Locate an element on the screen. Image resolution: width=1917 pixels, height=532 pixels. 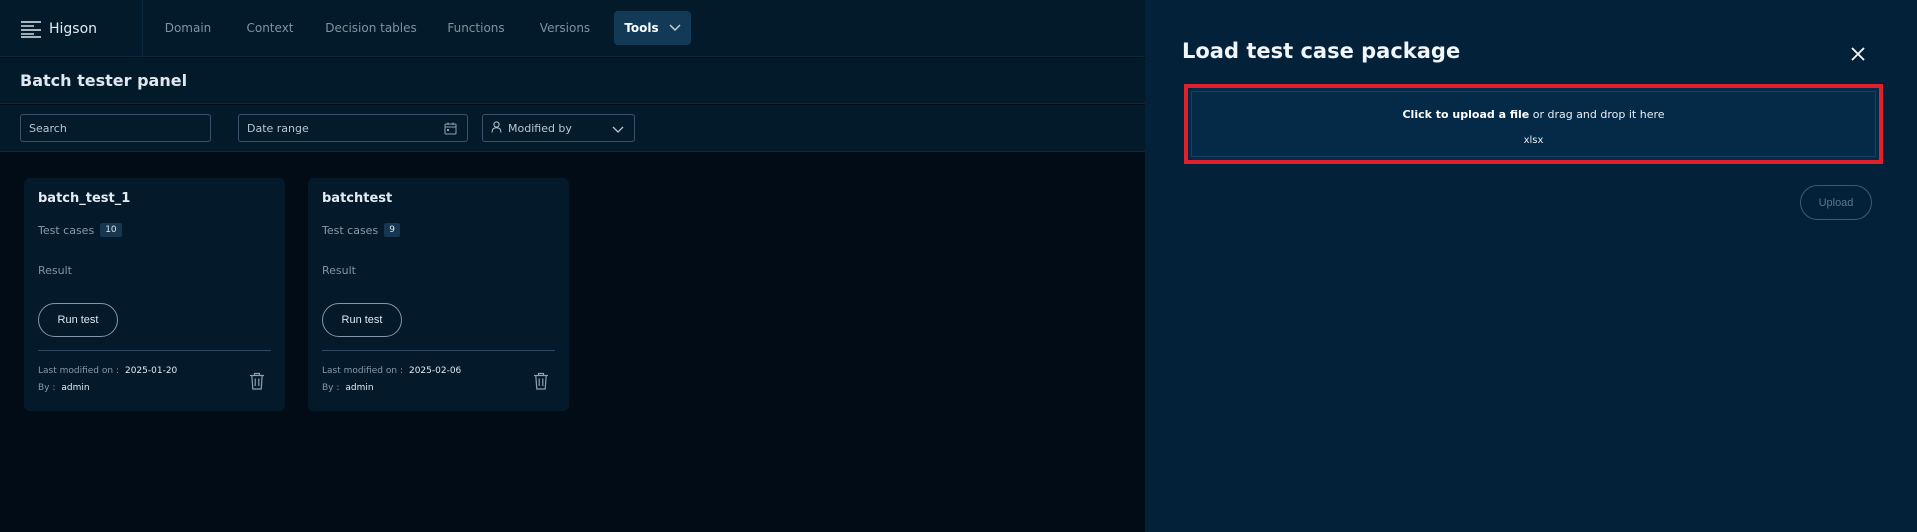
last-modified-info: Last modified on : 2025-01-20 is located at coordinates (107, 371).